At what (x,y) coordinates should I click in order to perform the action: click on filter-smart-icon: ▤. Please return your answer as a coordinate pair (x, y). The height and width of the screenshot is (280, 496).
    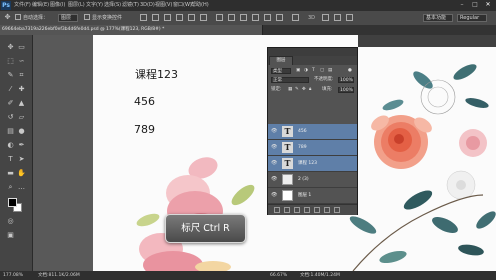
    Looking at the image, I should click on (330, 70).